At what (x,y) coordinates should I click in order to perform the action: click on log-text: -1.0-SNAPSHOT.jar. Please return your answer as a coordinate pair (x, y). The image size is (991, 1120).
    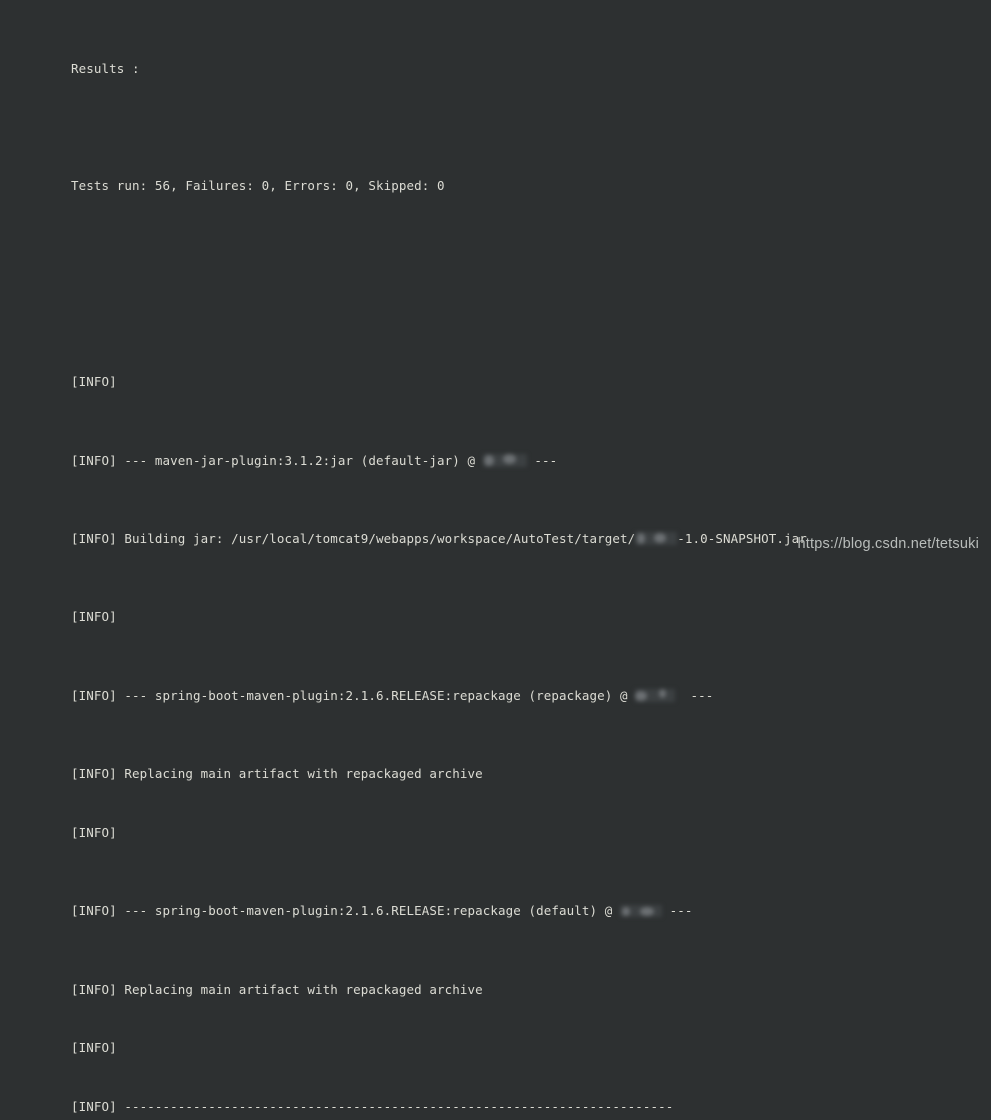
    Looking at the image, I should click on (742, 539).